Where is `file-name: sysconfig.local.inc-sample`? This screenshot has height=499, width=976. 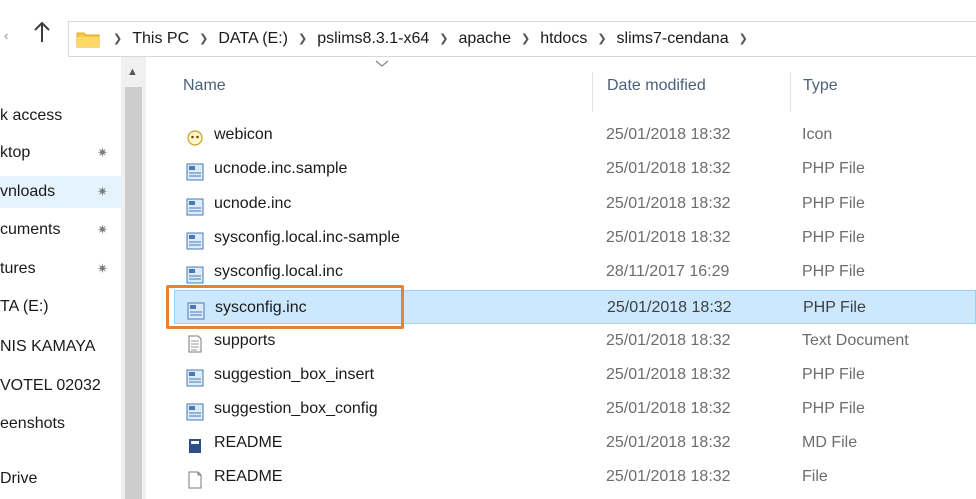 file-name: sysconfig.local.inc-sample is located at coordinates (307, 237).